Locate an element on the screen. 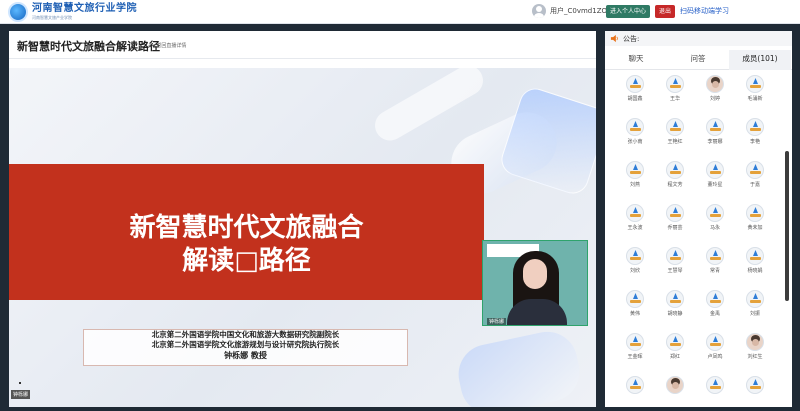 The width and height of the screenshot is (800, 411). member-item: 黄未加 is located at coordinates (755, 219).